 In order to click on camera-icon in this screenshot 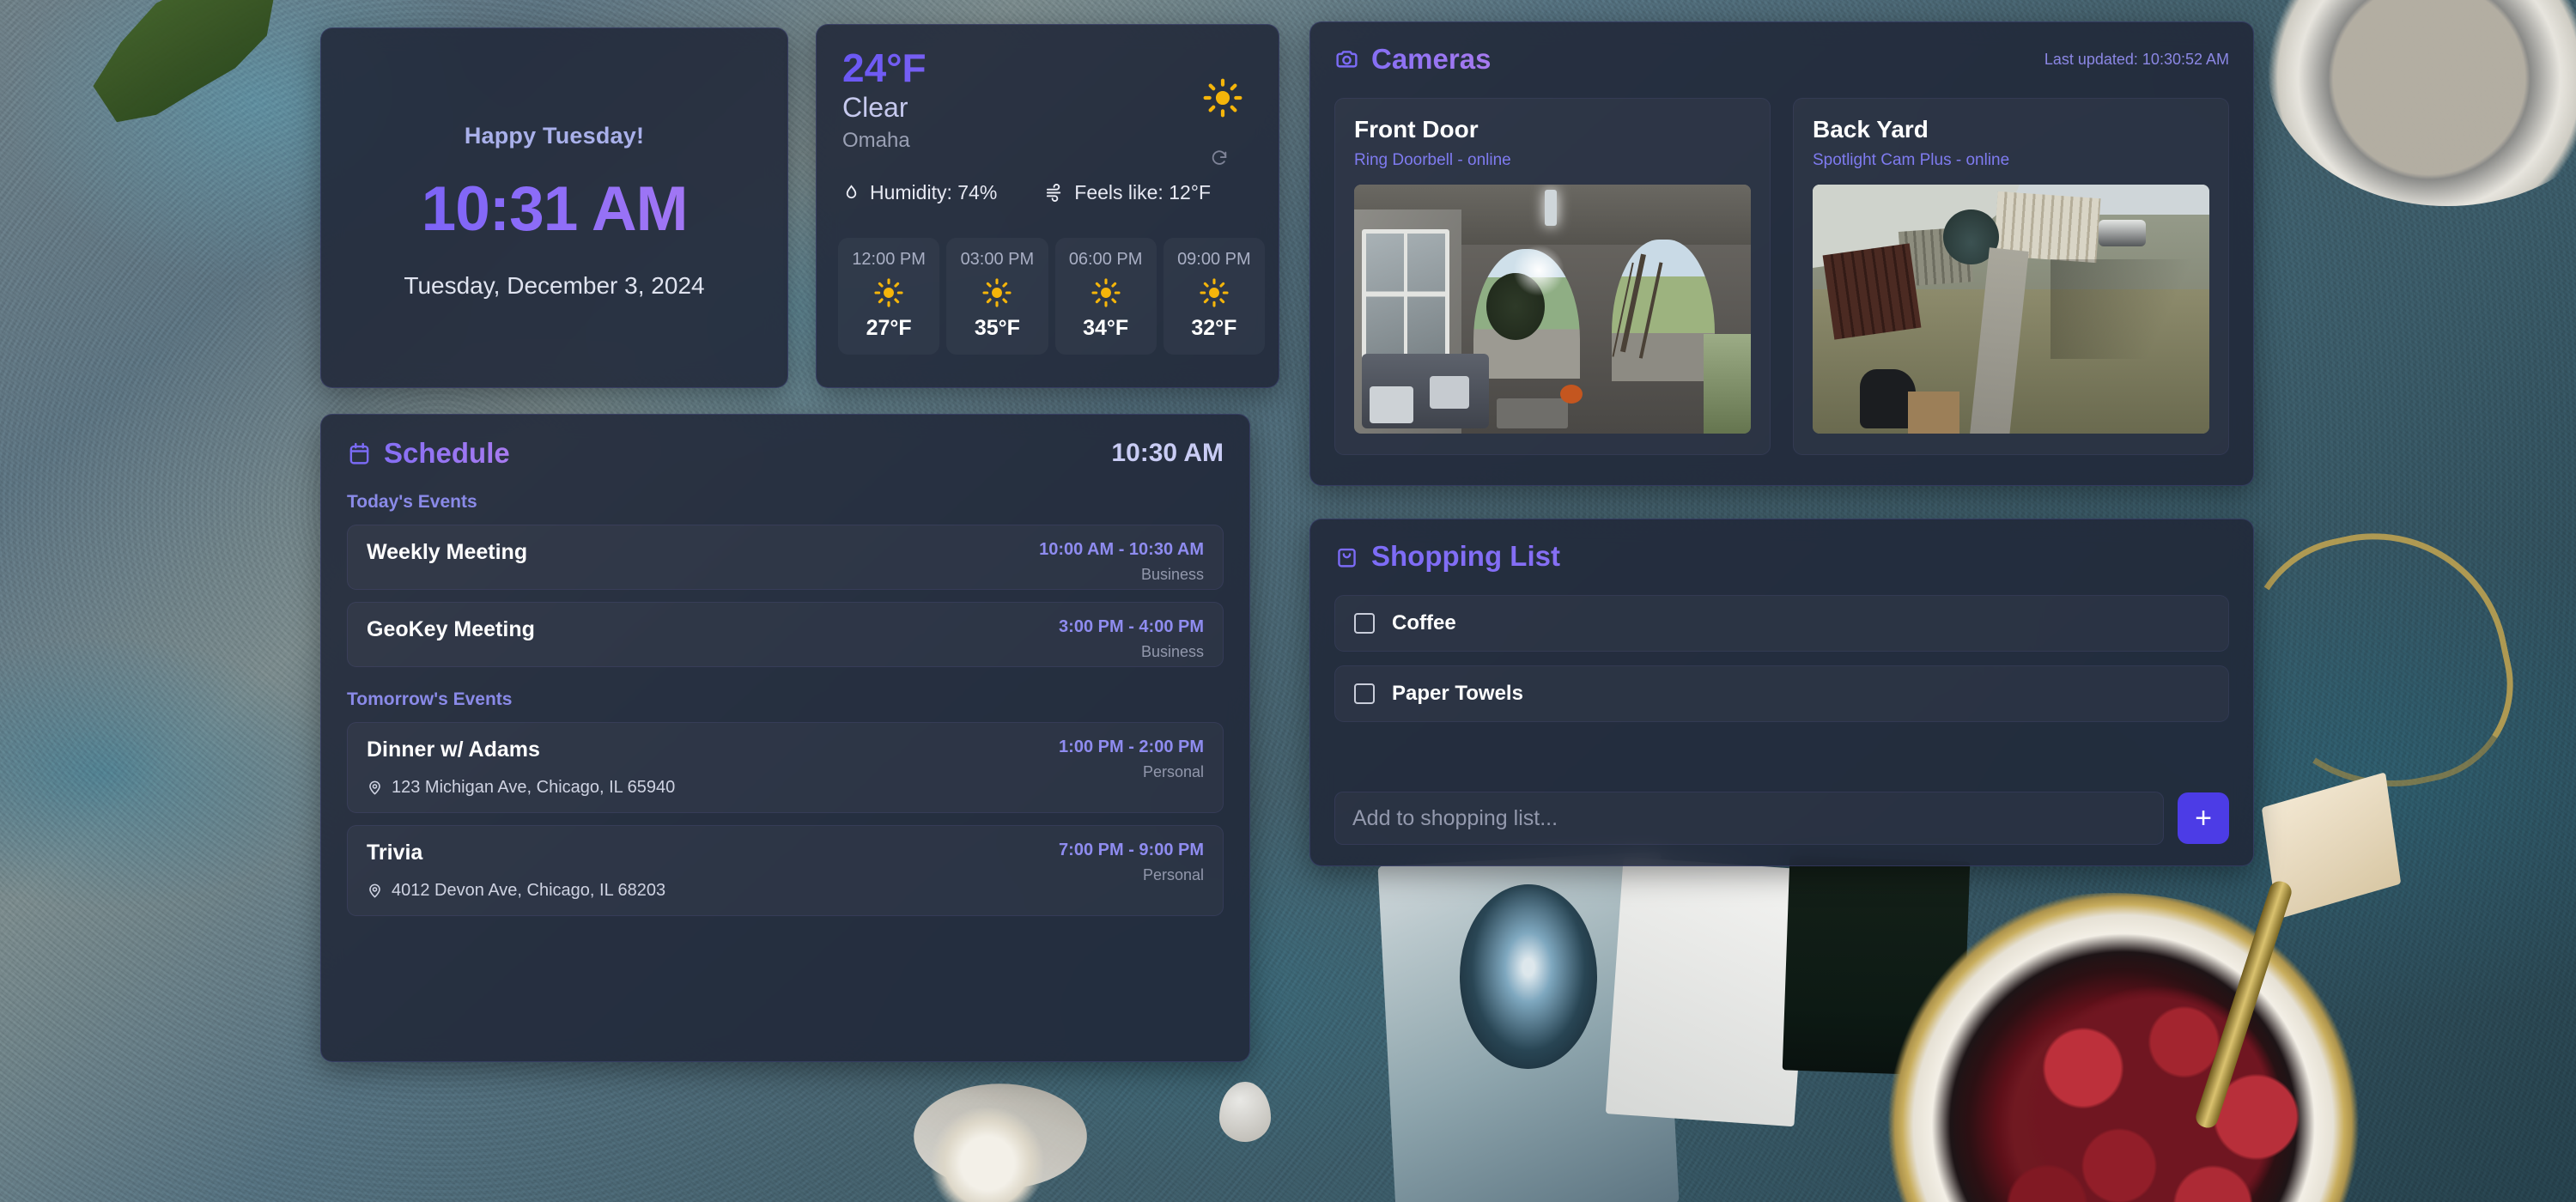, I will do `click(1346, 60)`.